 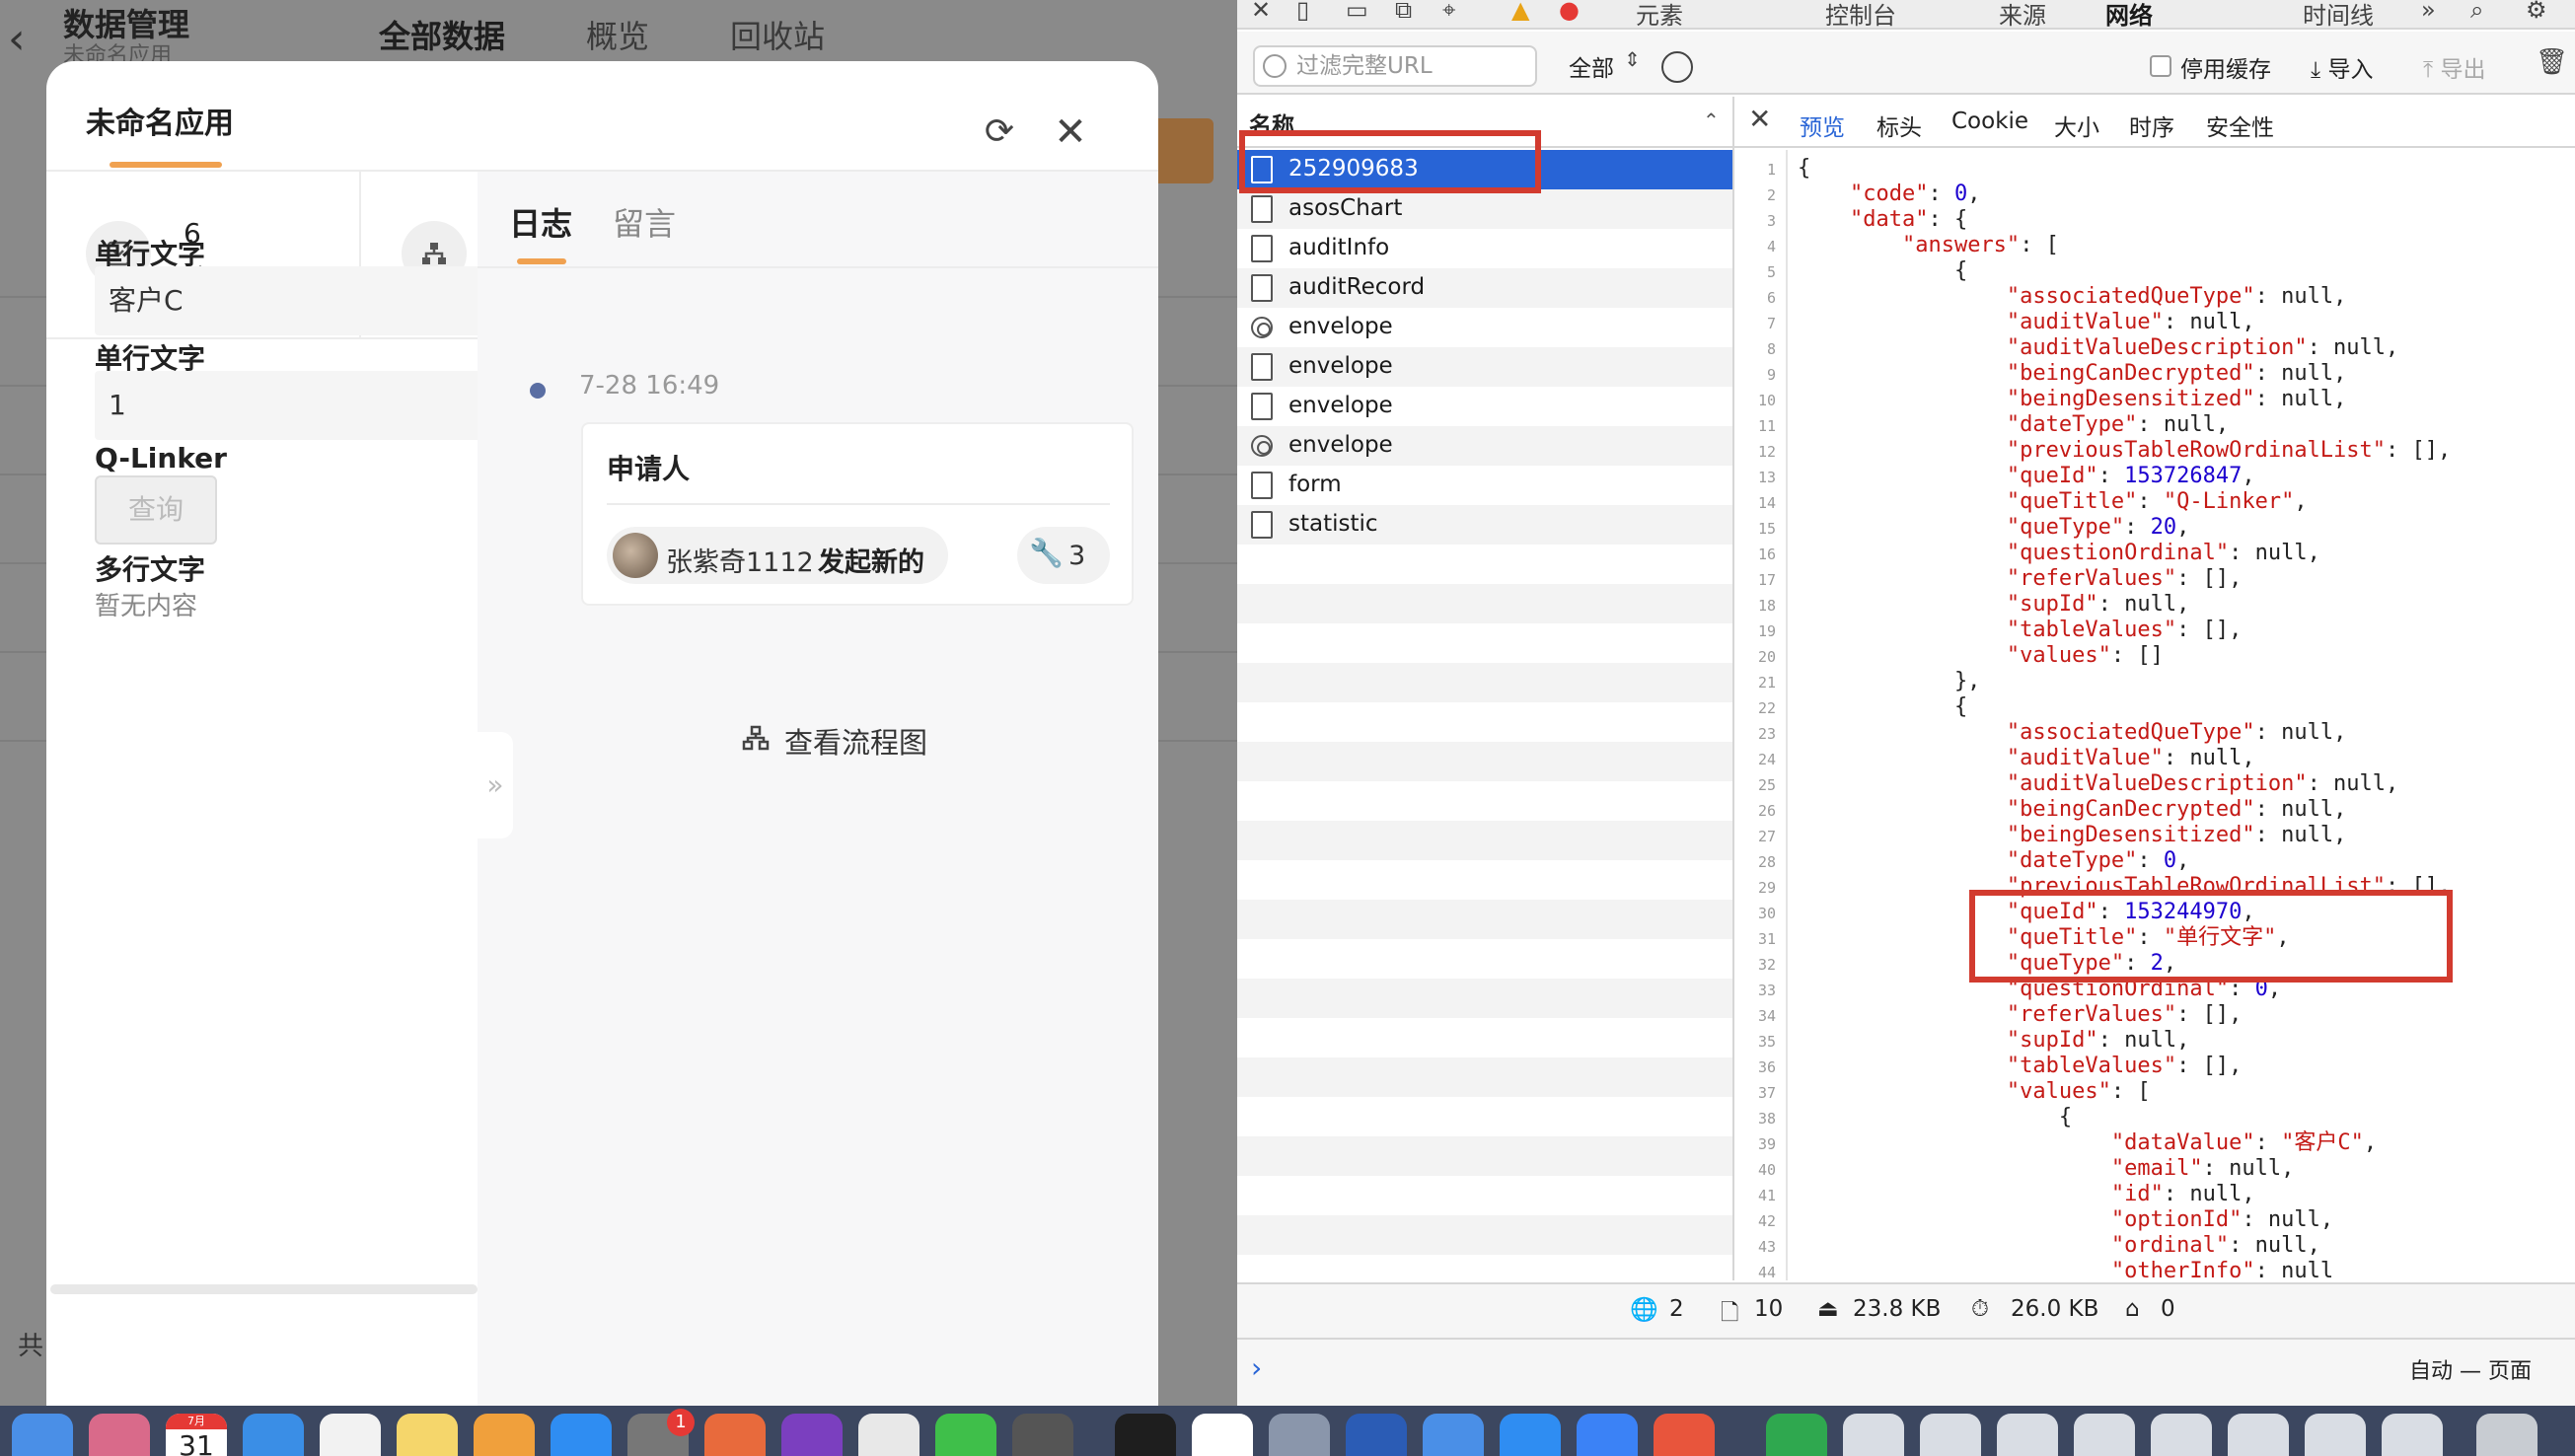 I want to click on tab-network: 网络, so click(x=2129, y=15).